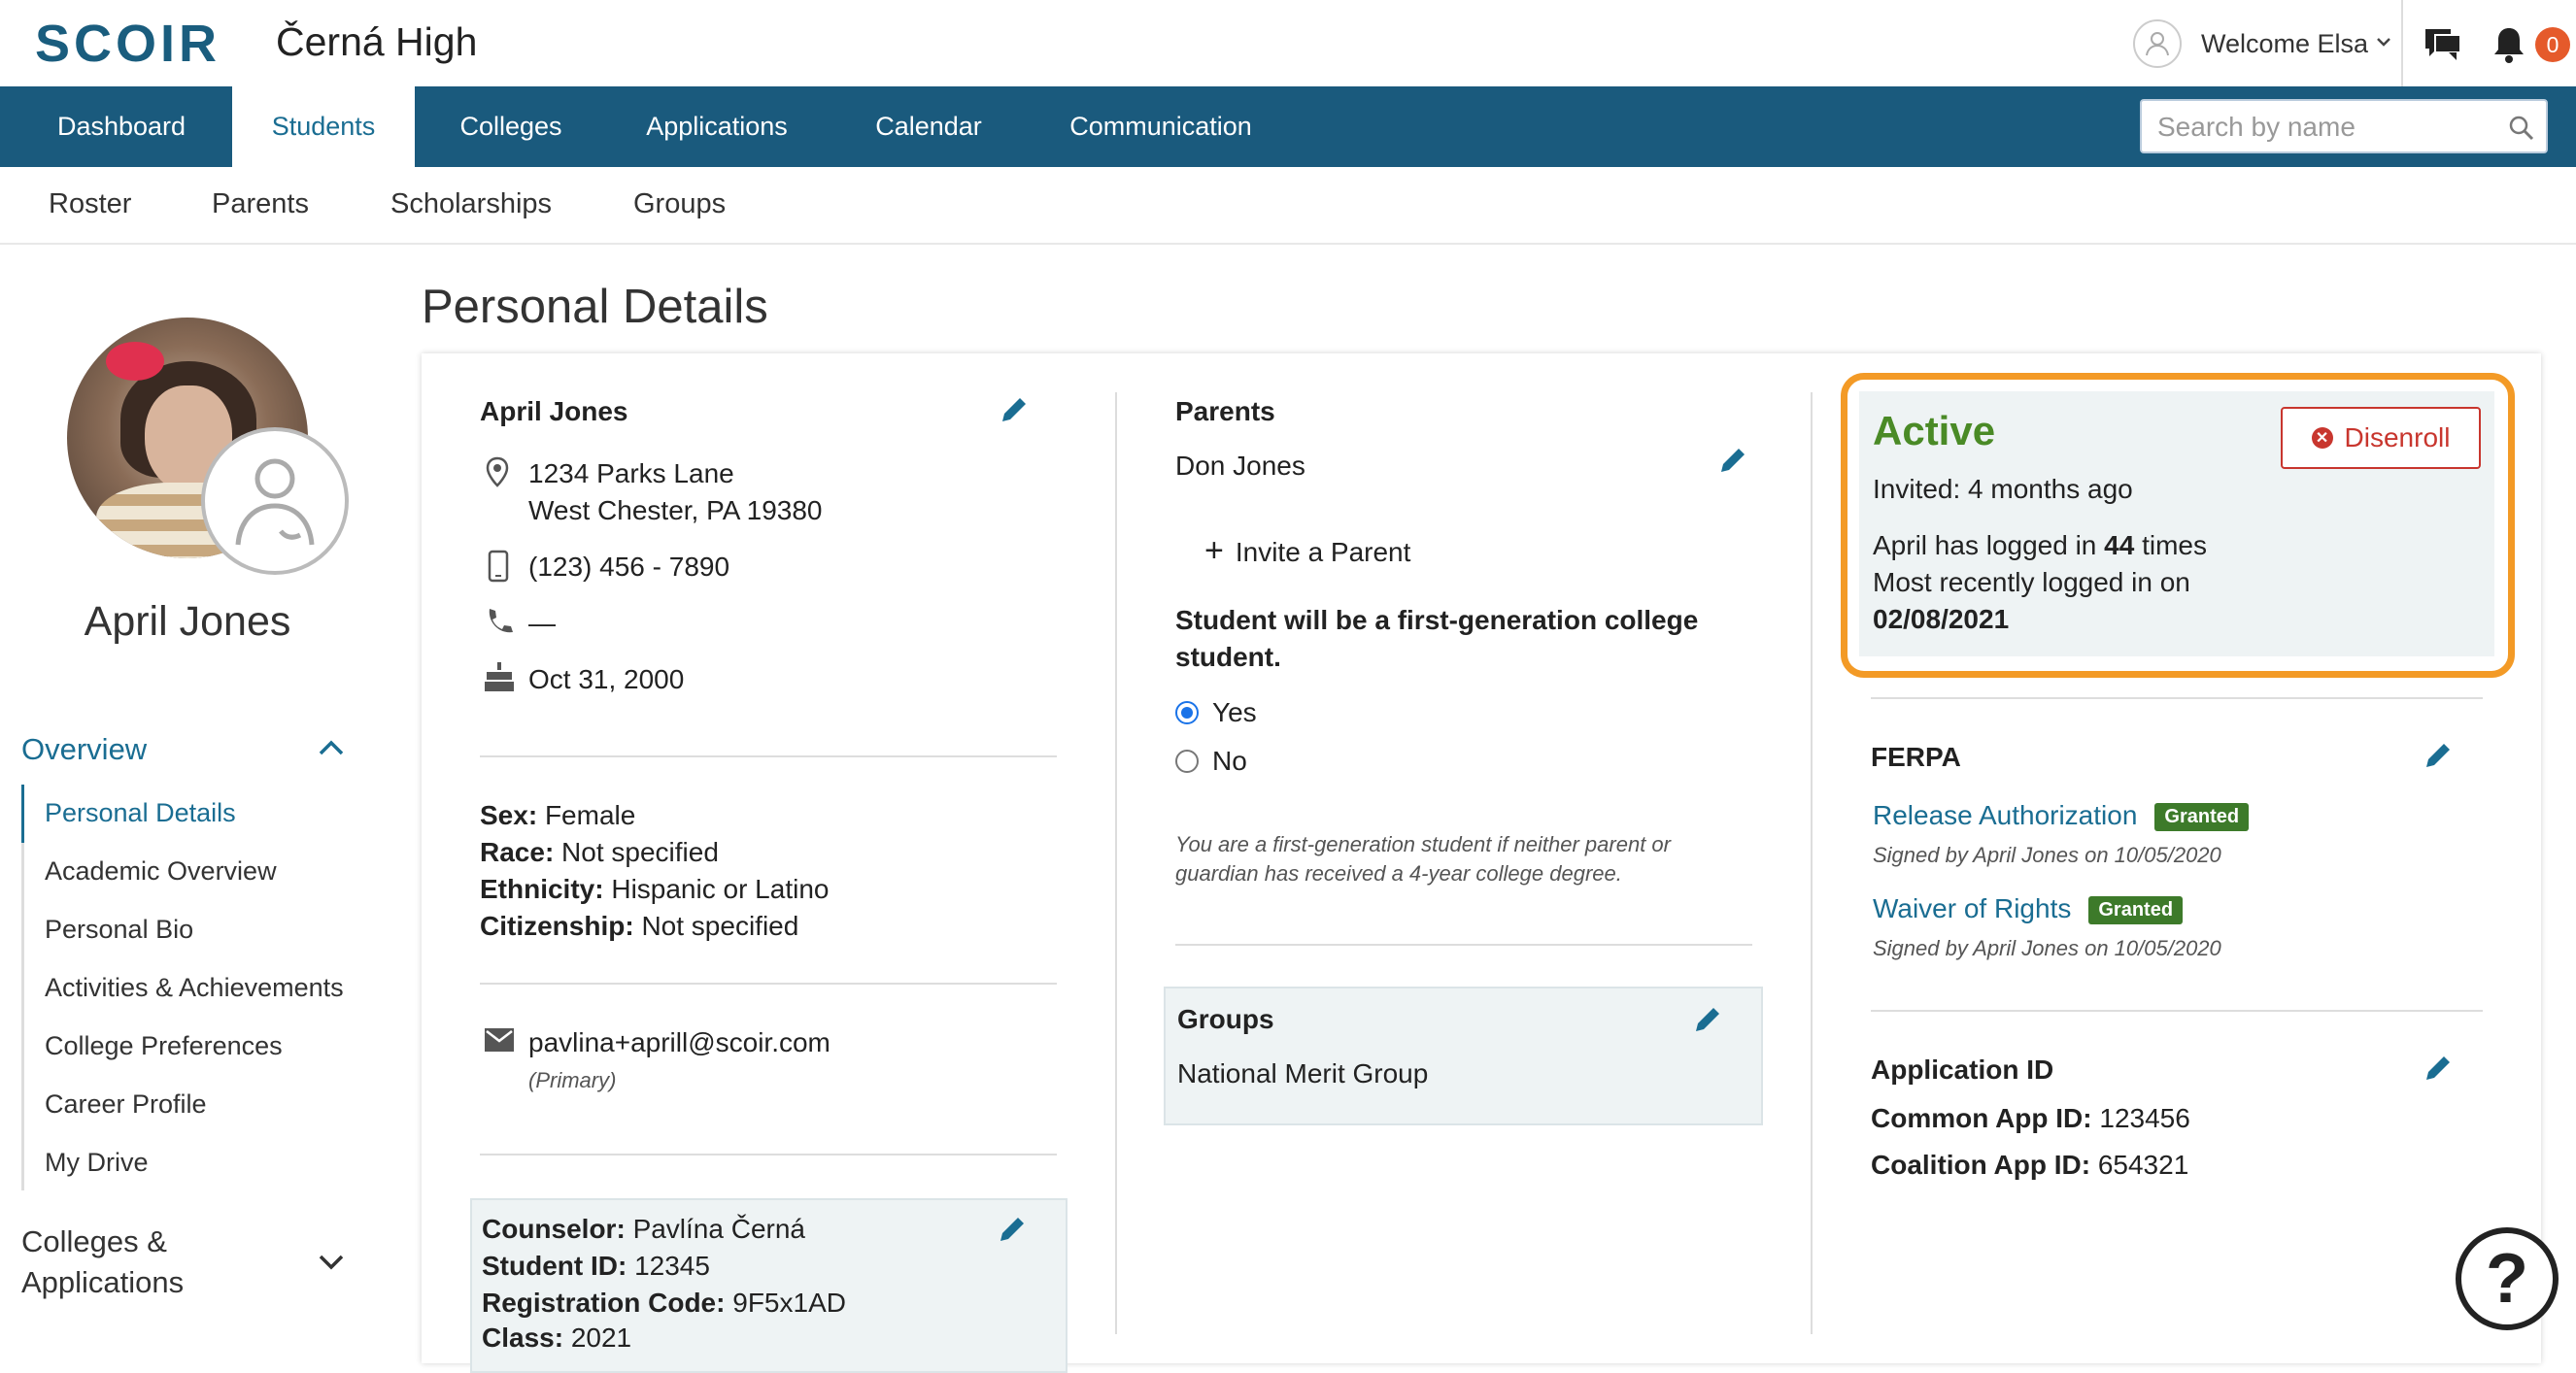 This screenshot has width=2576, height=1373. I want to click on common-app-label: Common App ID:, so click(1981, 1118).